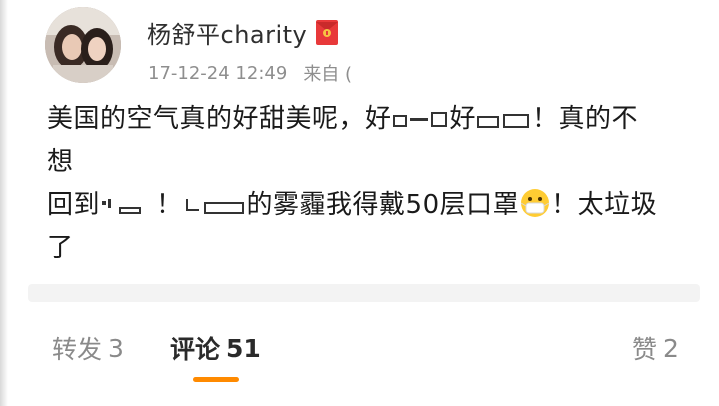 The height and width of the screenshot is (406, 719). I want to click on author-name: 杨舒平charity, so click(227, 32).